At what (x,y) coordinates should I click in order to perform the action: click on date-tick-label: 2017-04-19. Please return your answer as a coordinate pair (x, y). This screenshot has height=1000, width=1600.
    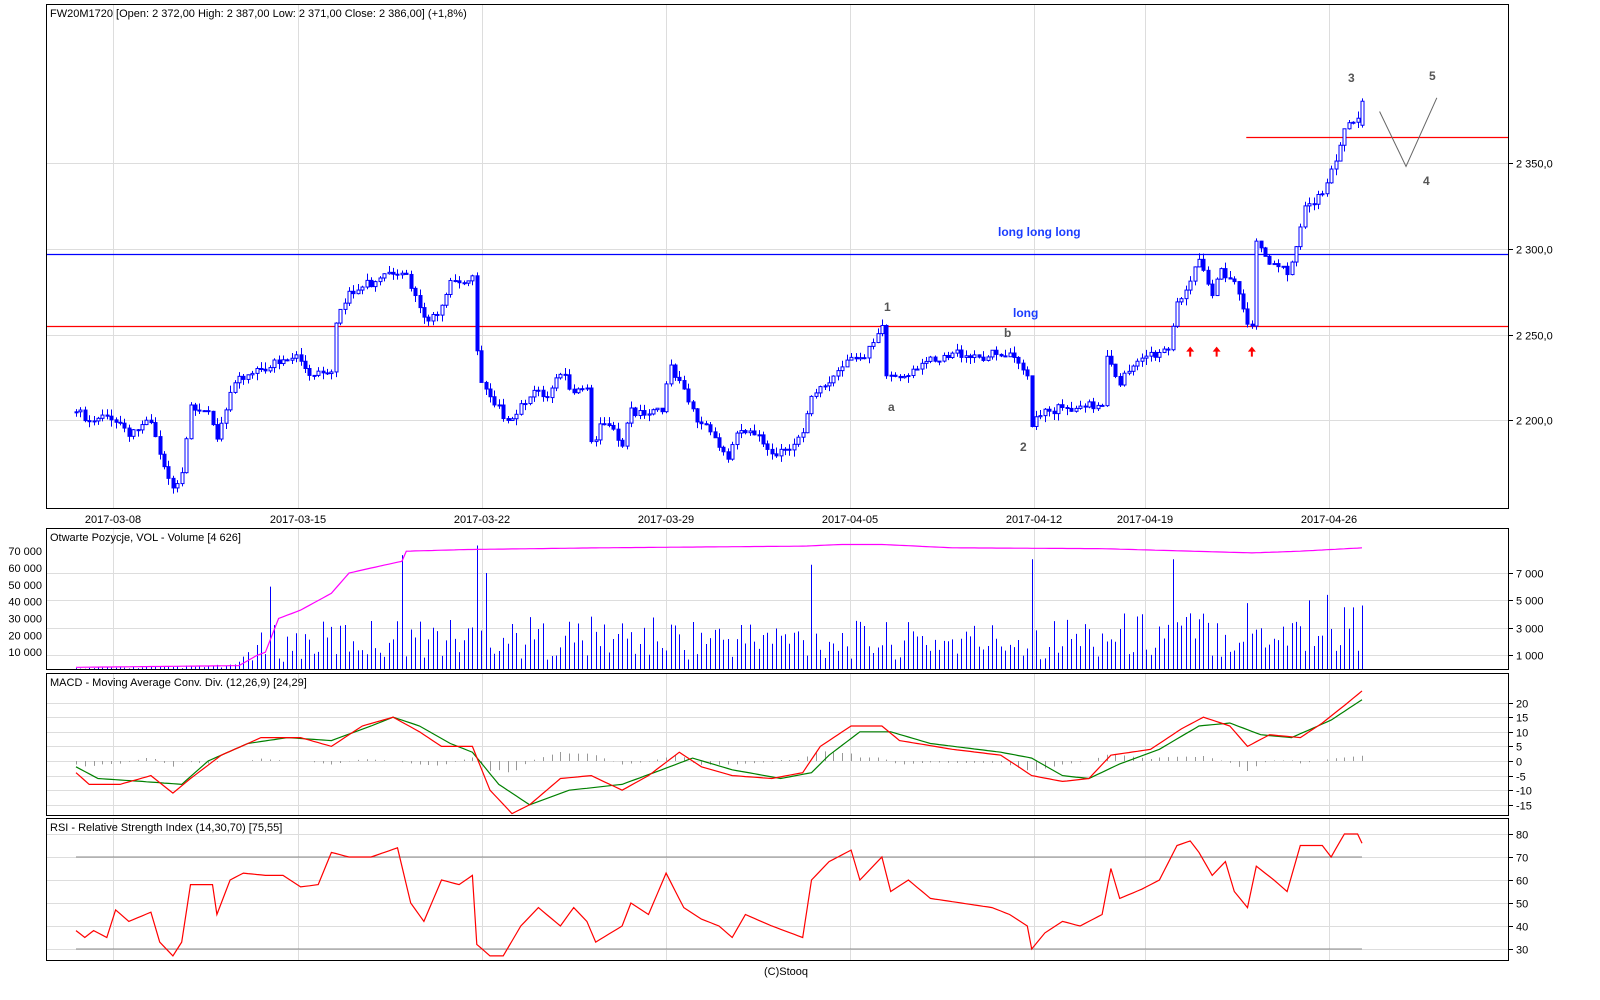
    Looking at the image, I should click on (1145, 520).